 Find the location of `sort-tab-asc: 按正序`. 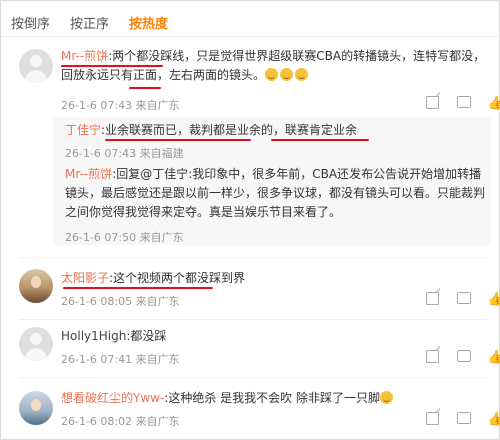

sort-tab-asc: 按正序 is located at coordinates (89, 23).